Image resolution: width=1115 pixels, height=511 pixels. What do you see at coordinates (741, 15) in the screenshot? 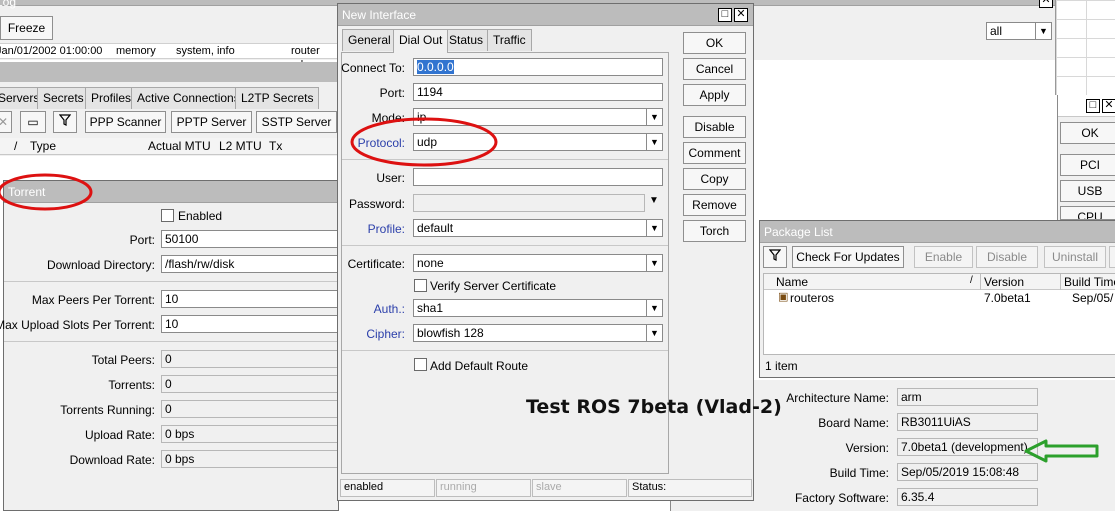
I see `close-icon: ✕` at bounding box center [741, 15].